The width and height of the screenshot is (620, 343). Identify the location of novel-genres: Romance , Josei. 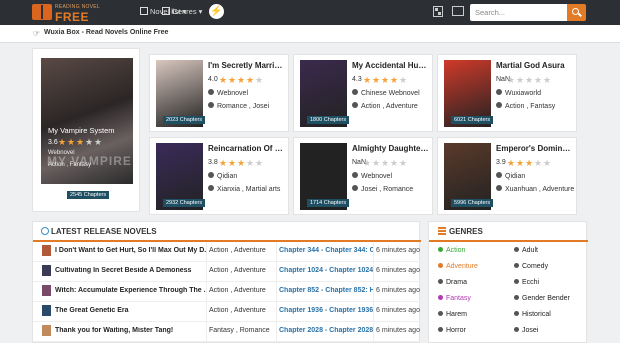
(248, 106).